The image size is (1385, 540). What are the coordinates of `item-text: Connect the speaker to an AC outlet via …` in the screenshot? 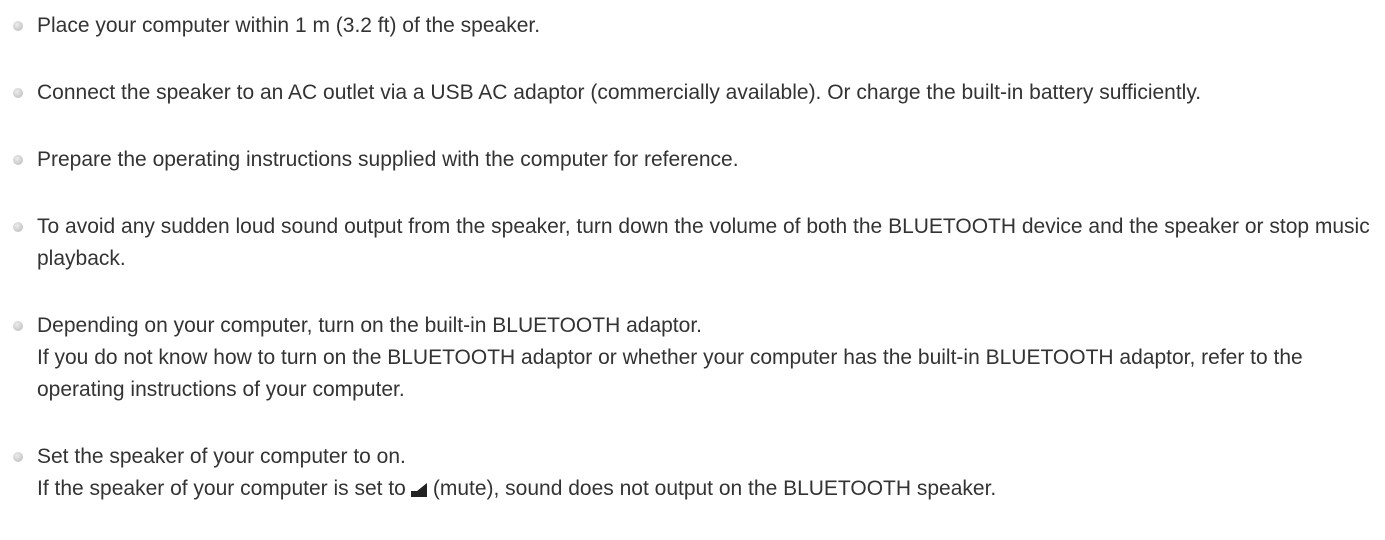 It's located at (619, 92).